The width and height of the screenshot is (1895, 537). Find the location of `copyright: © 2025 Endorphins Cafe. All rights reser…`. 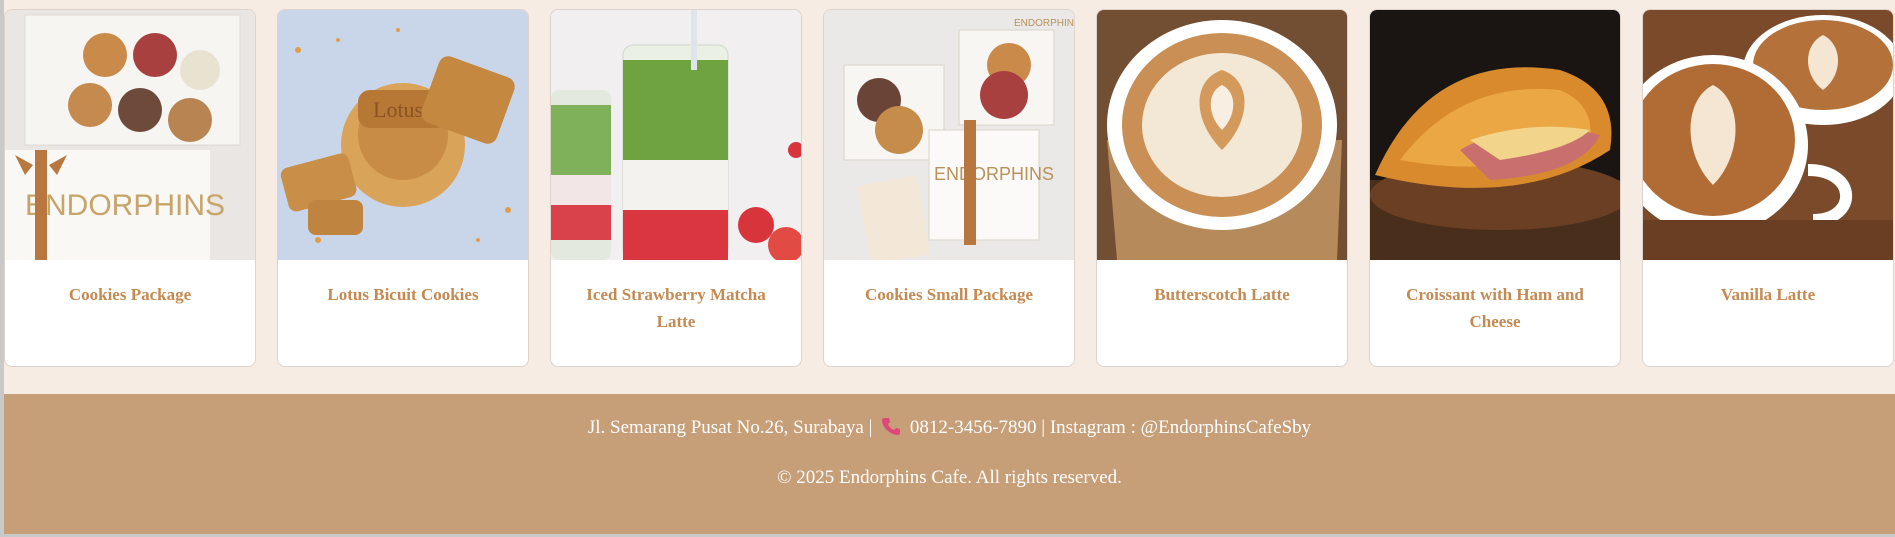

copyright: © 2025 Endorphins Cafe. All rights reser… is located at coordinates (949, 477).